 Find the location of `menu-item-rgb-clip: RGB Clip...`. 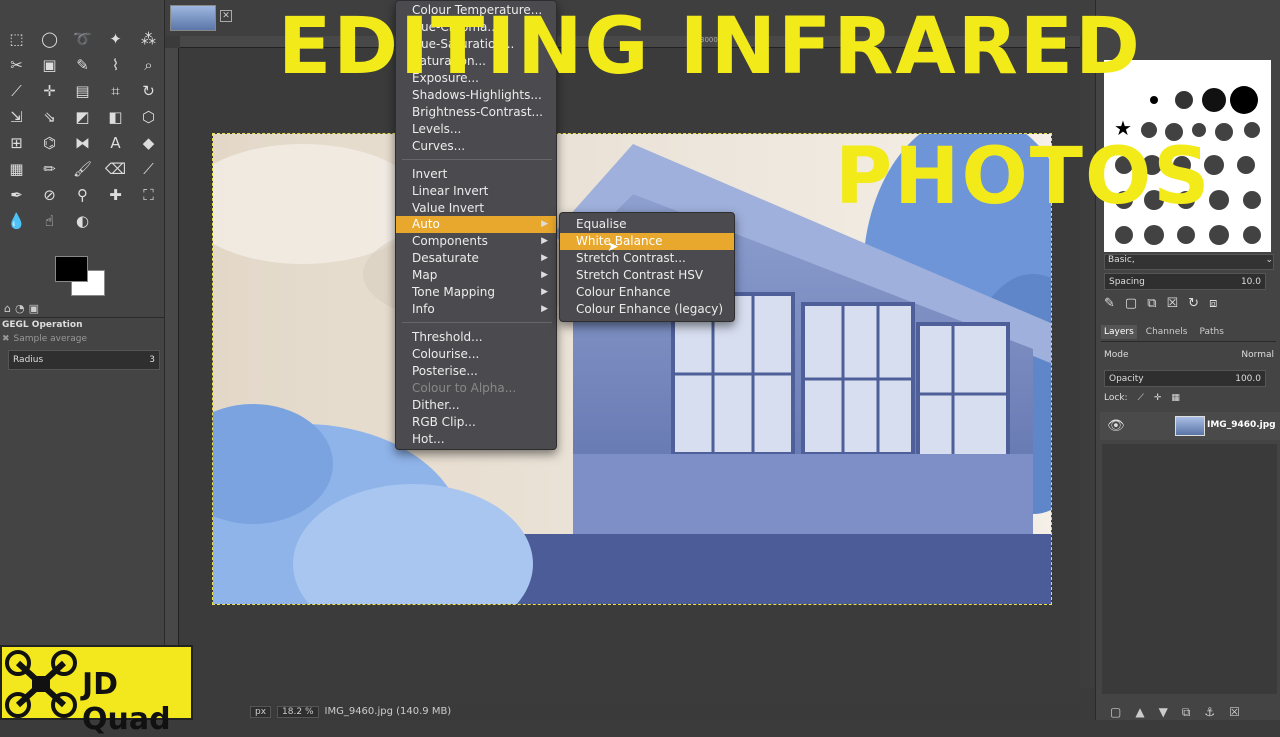

menu-item-rgb-clip: RGB Clip... is located at coordinates (476, 422).